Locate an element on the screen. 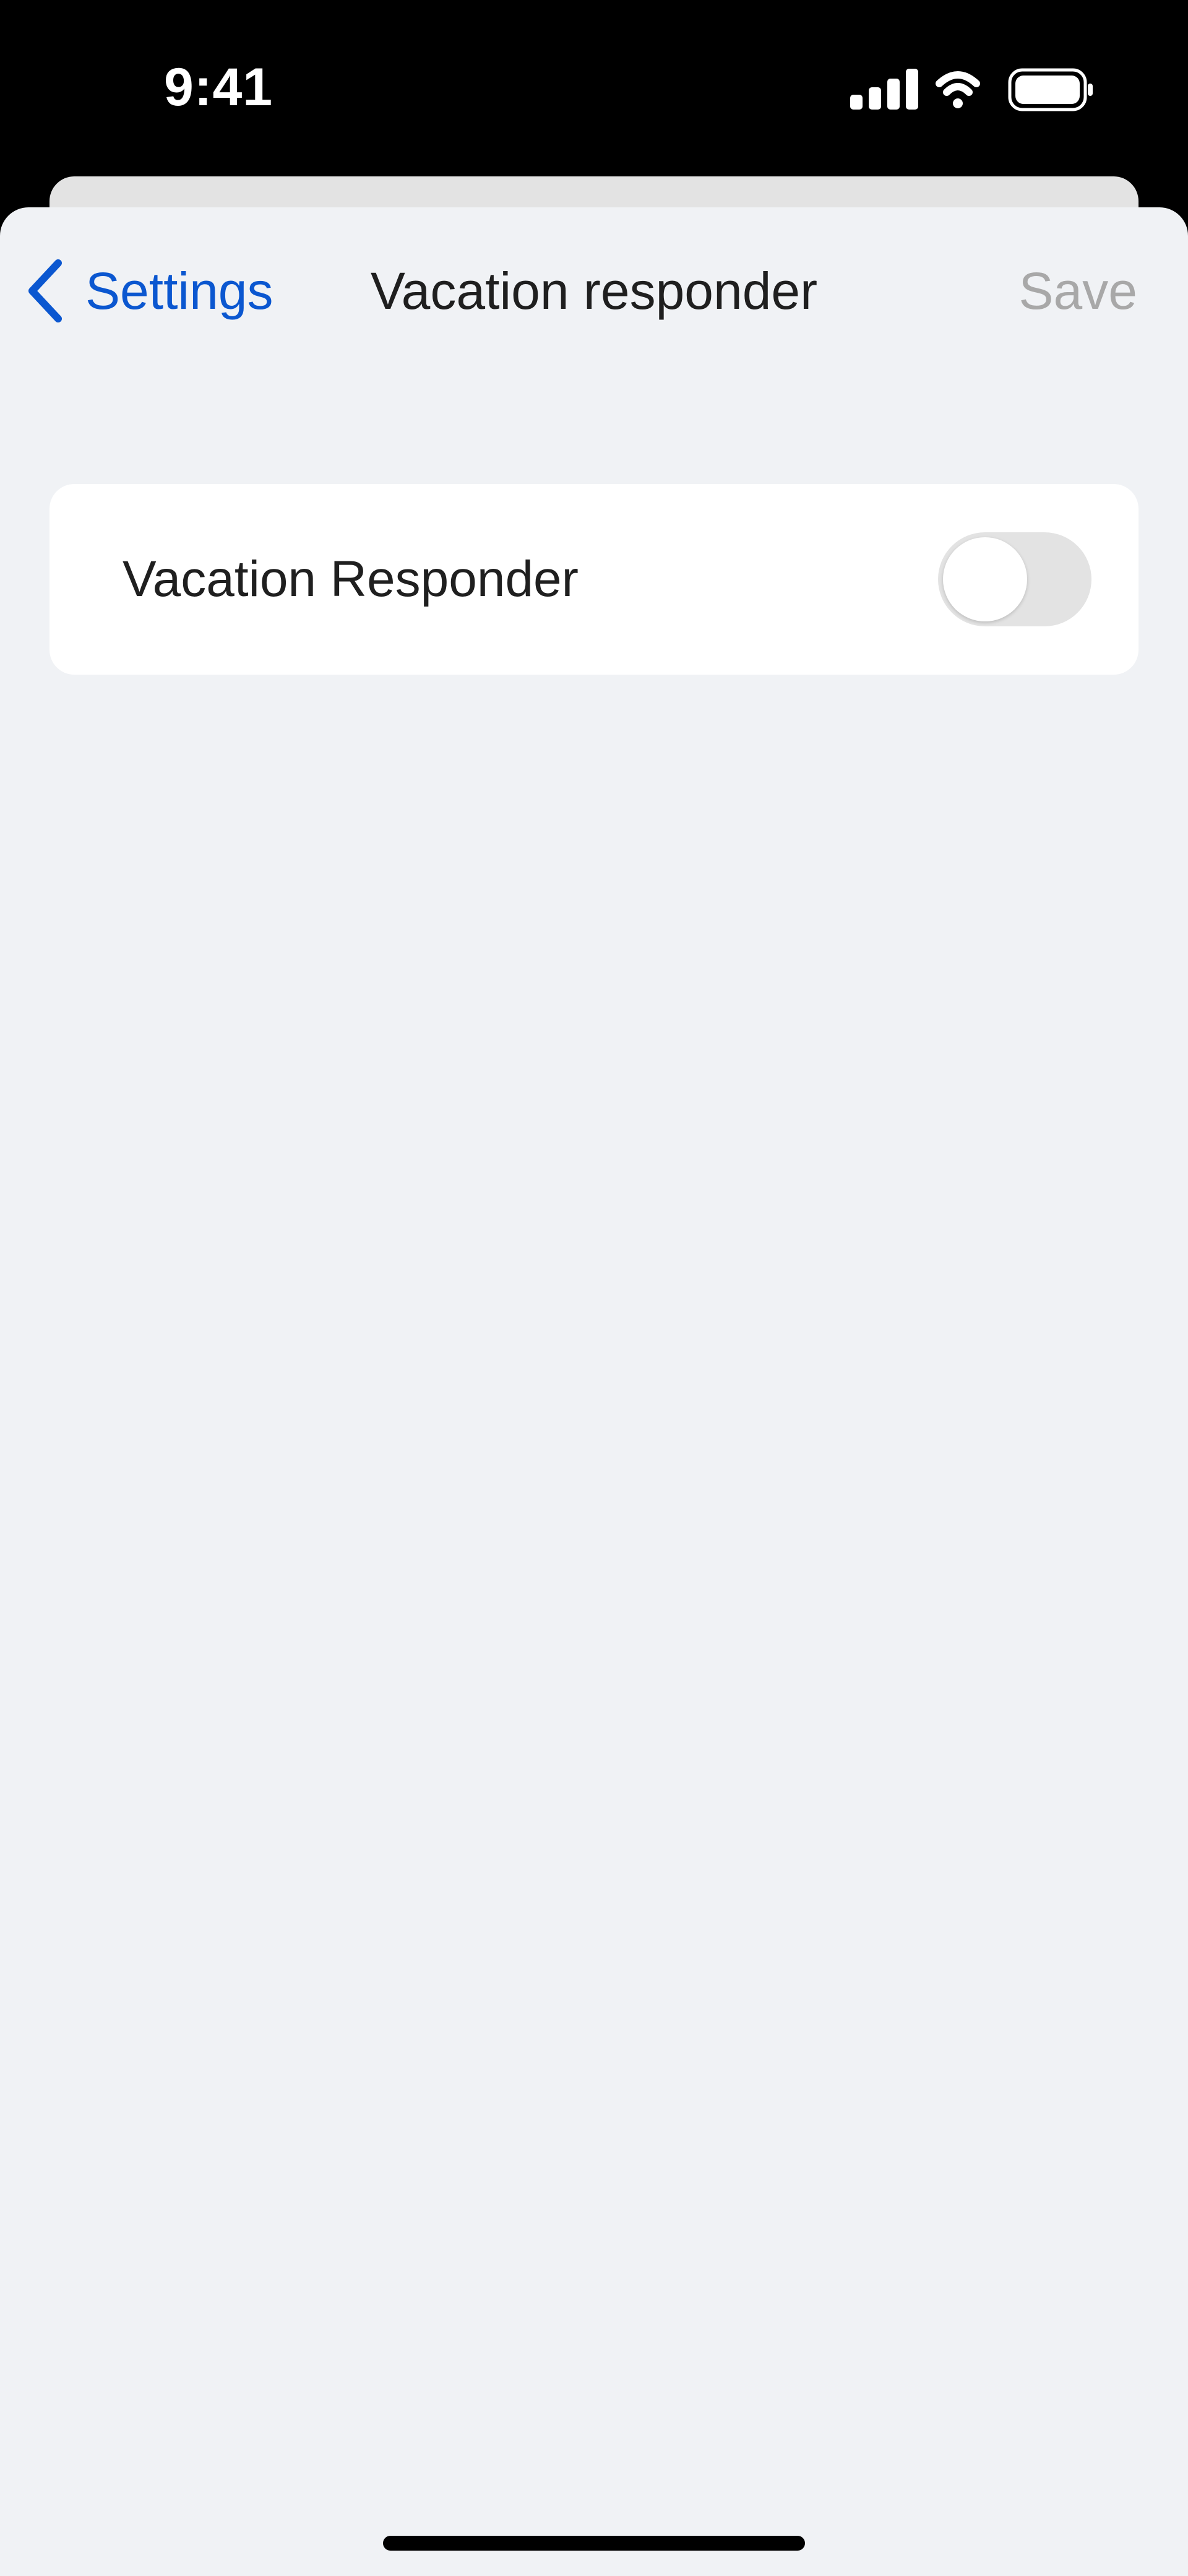 The image size is (1188, 2576). chevron-left-icon is located at coordinates (45, 290).